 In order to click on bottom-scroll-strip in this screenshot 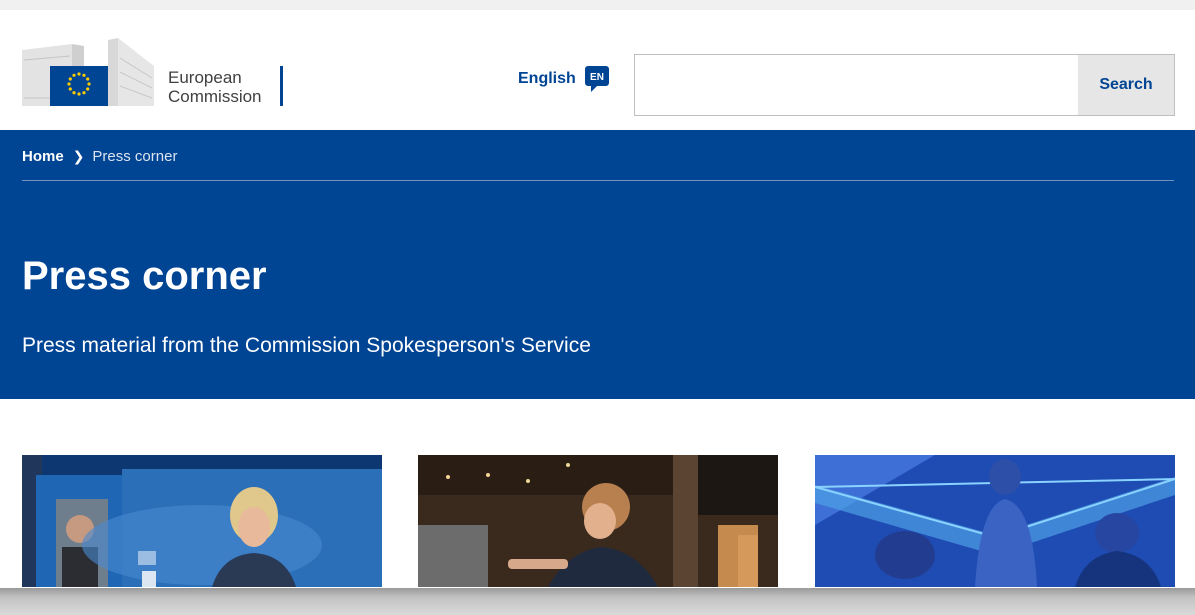, I will do `click(597, 601)`.